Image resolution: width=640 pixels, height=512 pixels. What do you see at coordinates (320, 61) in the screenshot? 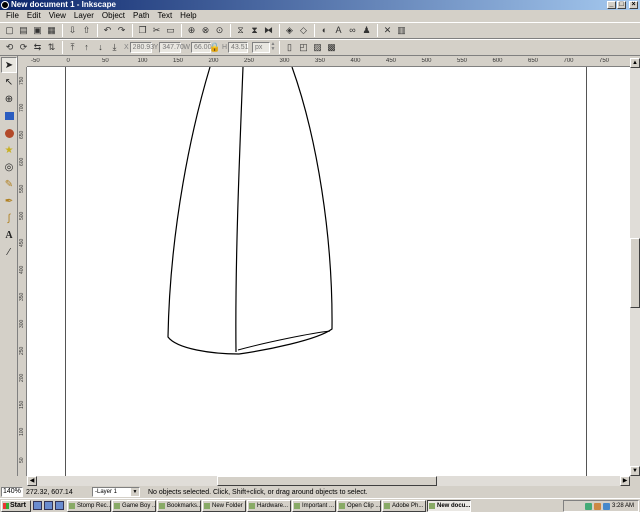
I see `ruler-label: 350` at bounding box center [320, 61].